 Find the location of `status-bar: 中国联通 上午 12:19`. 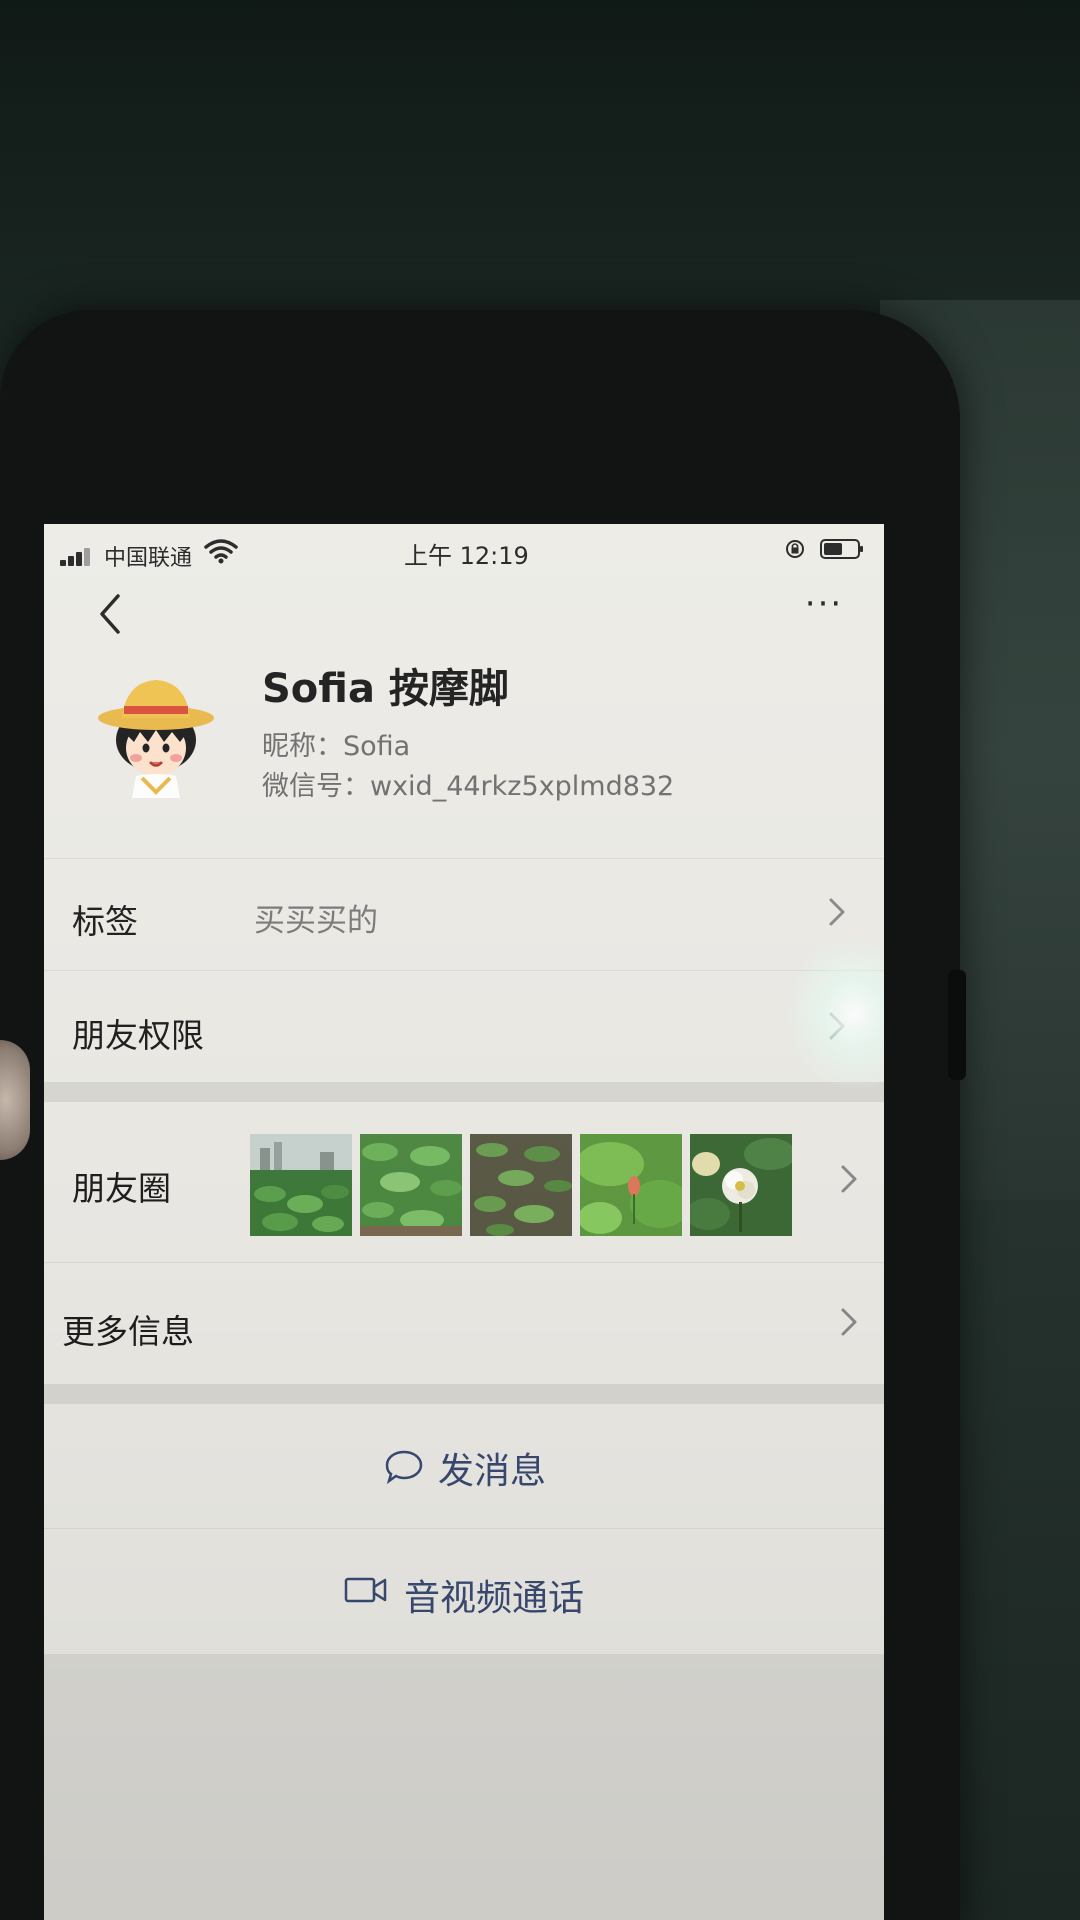

status-bar: 中国联通 上午 12:19 is located at coordinates (464, 553).